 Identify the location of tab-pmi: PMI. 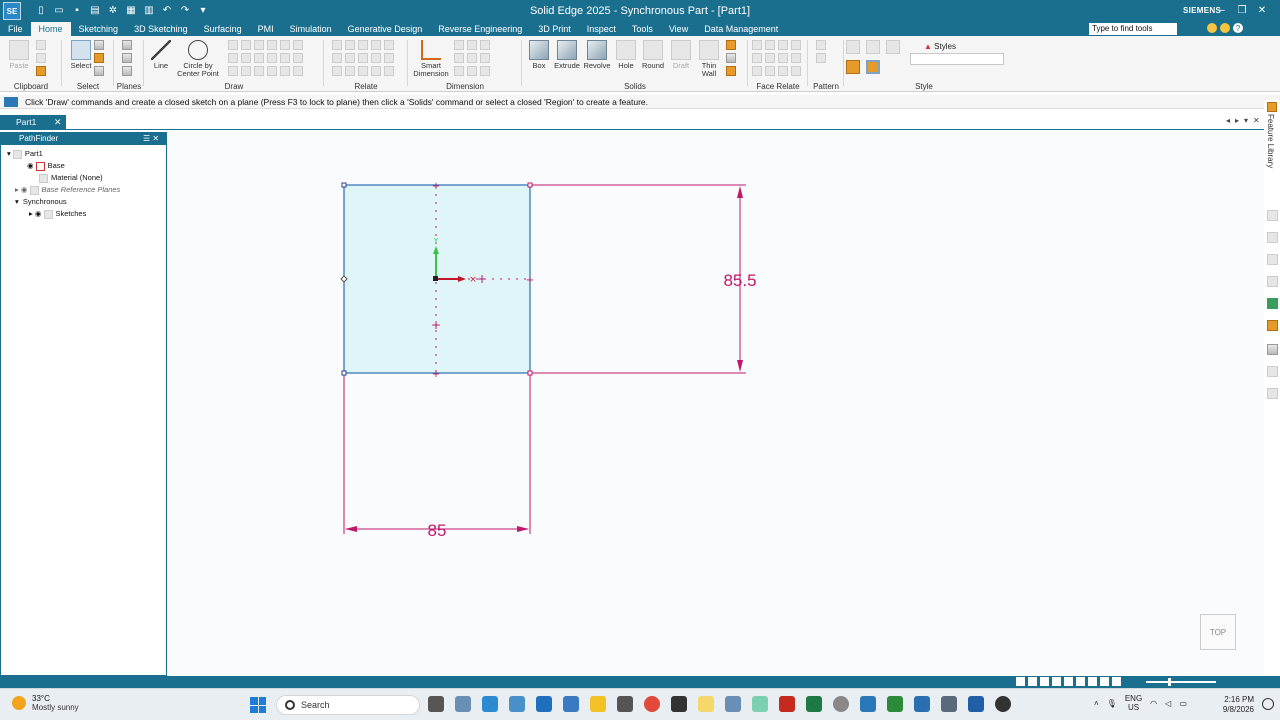
(266, 29).